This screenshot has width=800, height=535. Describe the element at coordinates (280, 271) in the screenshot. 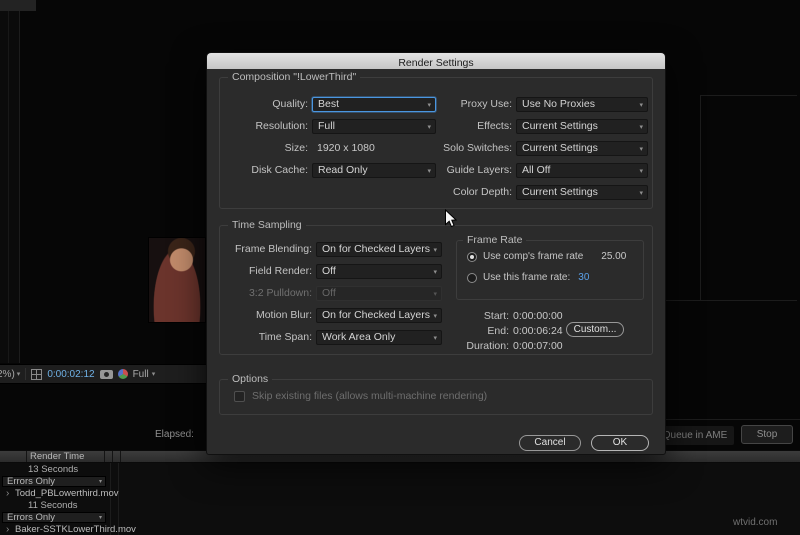

I see `field-render-label: Field Render:` at that location.